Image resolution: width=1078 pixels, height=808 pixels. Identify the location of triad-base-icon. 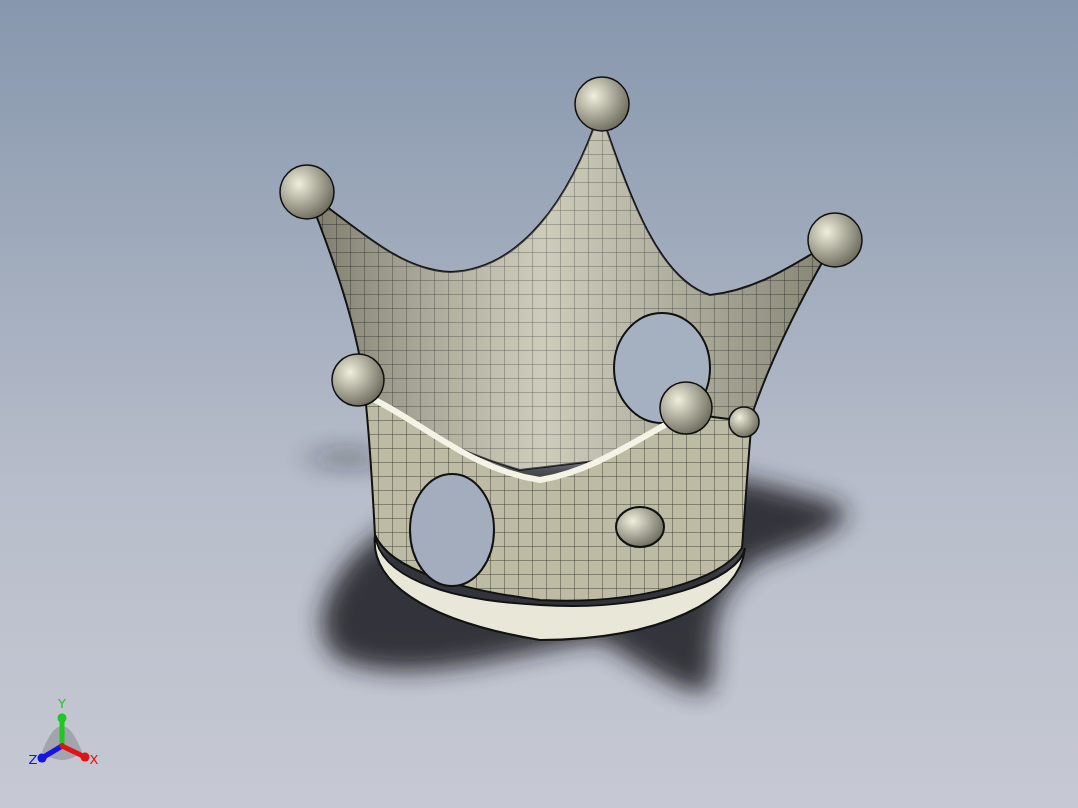
(62, 743).